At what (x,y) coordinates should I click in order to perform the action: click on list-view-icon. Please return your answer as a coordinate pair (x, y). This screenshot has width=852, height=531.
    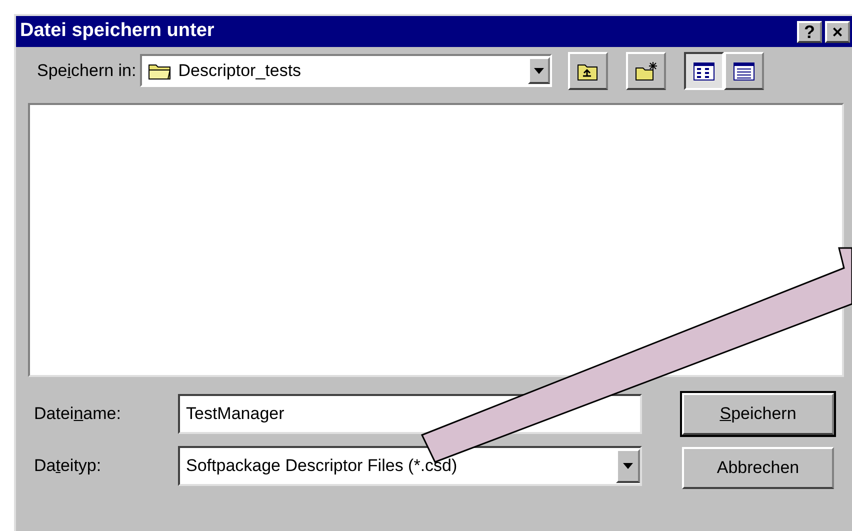
    Looking at the image, I should click on (704, 71).